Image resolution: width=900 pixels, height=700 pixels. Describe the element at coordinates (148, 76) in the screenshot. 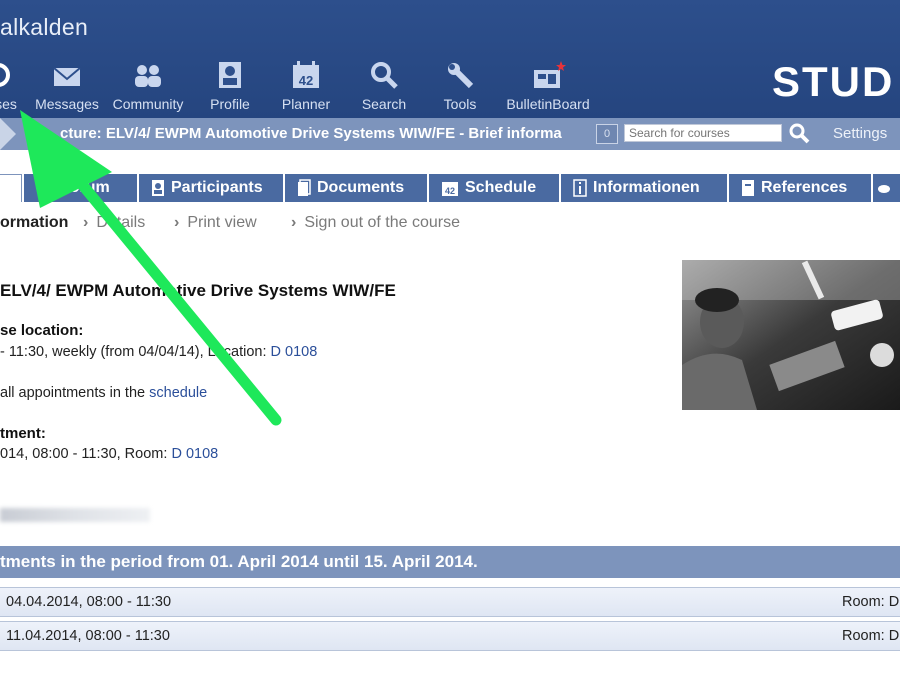

I see `people-icon` at that location.